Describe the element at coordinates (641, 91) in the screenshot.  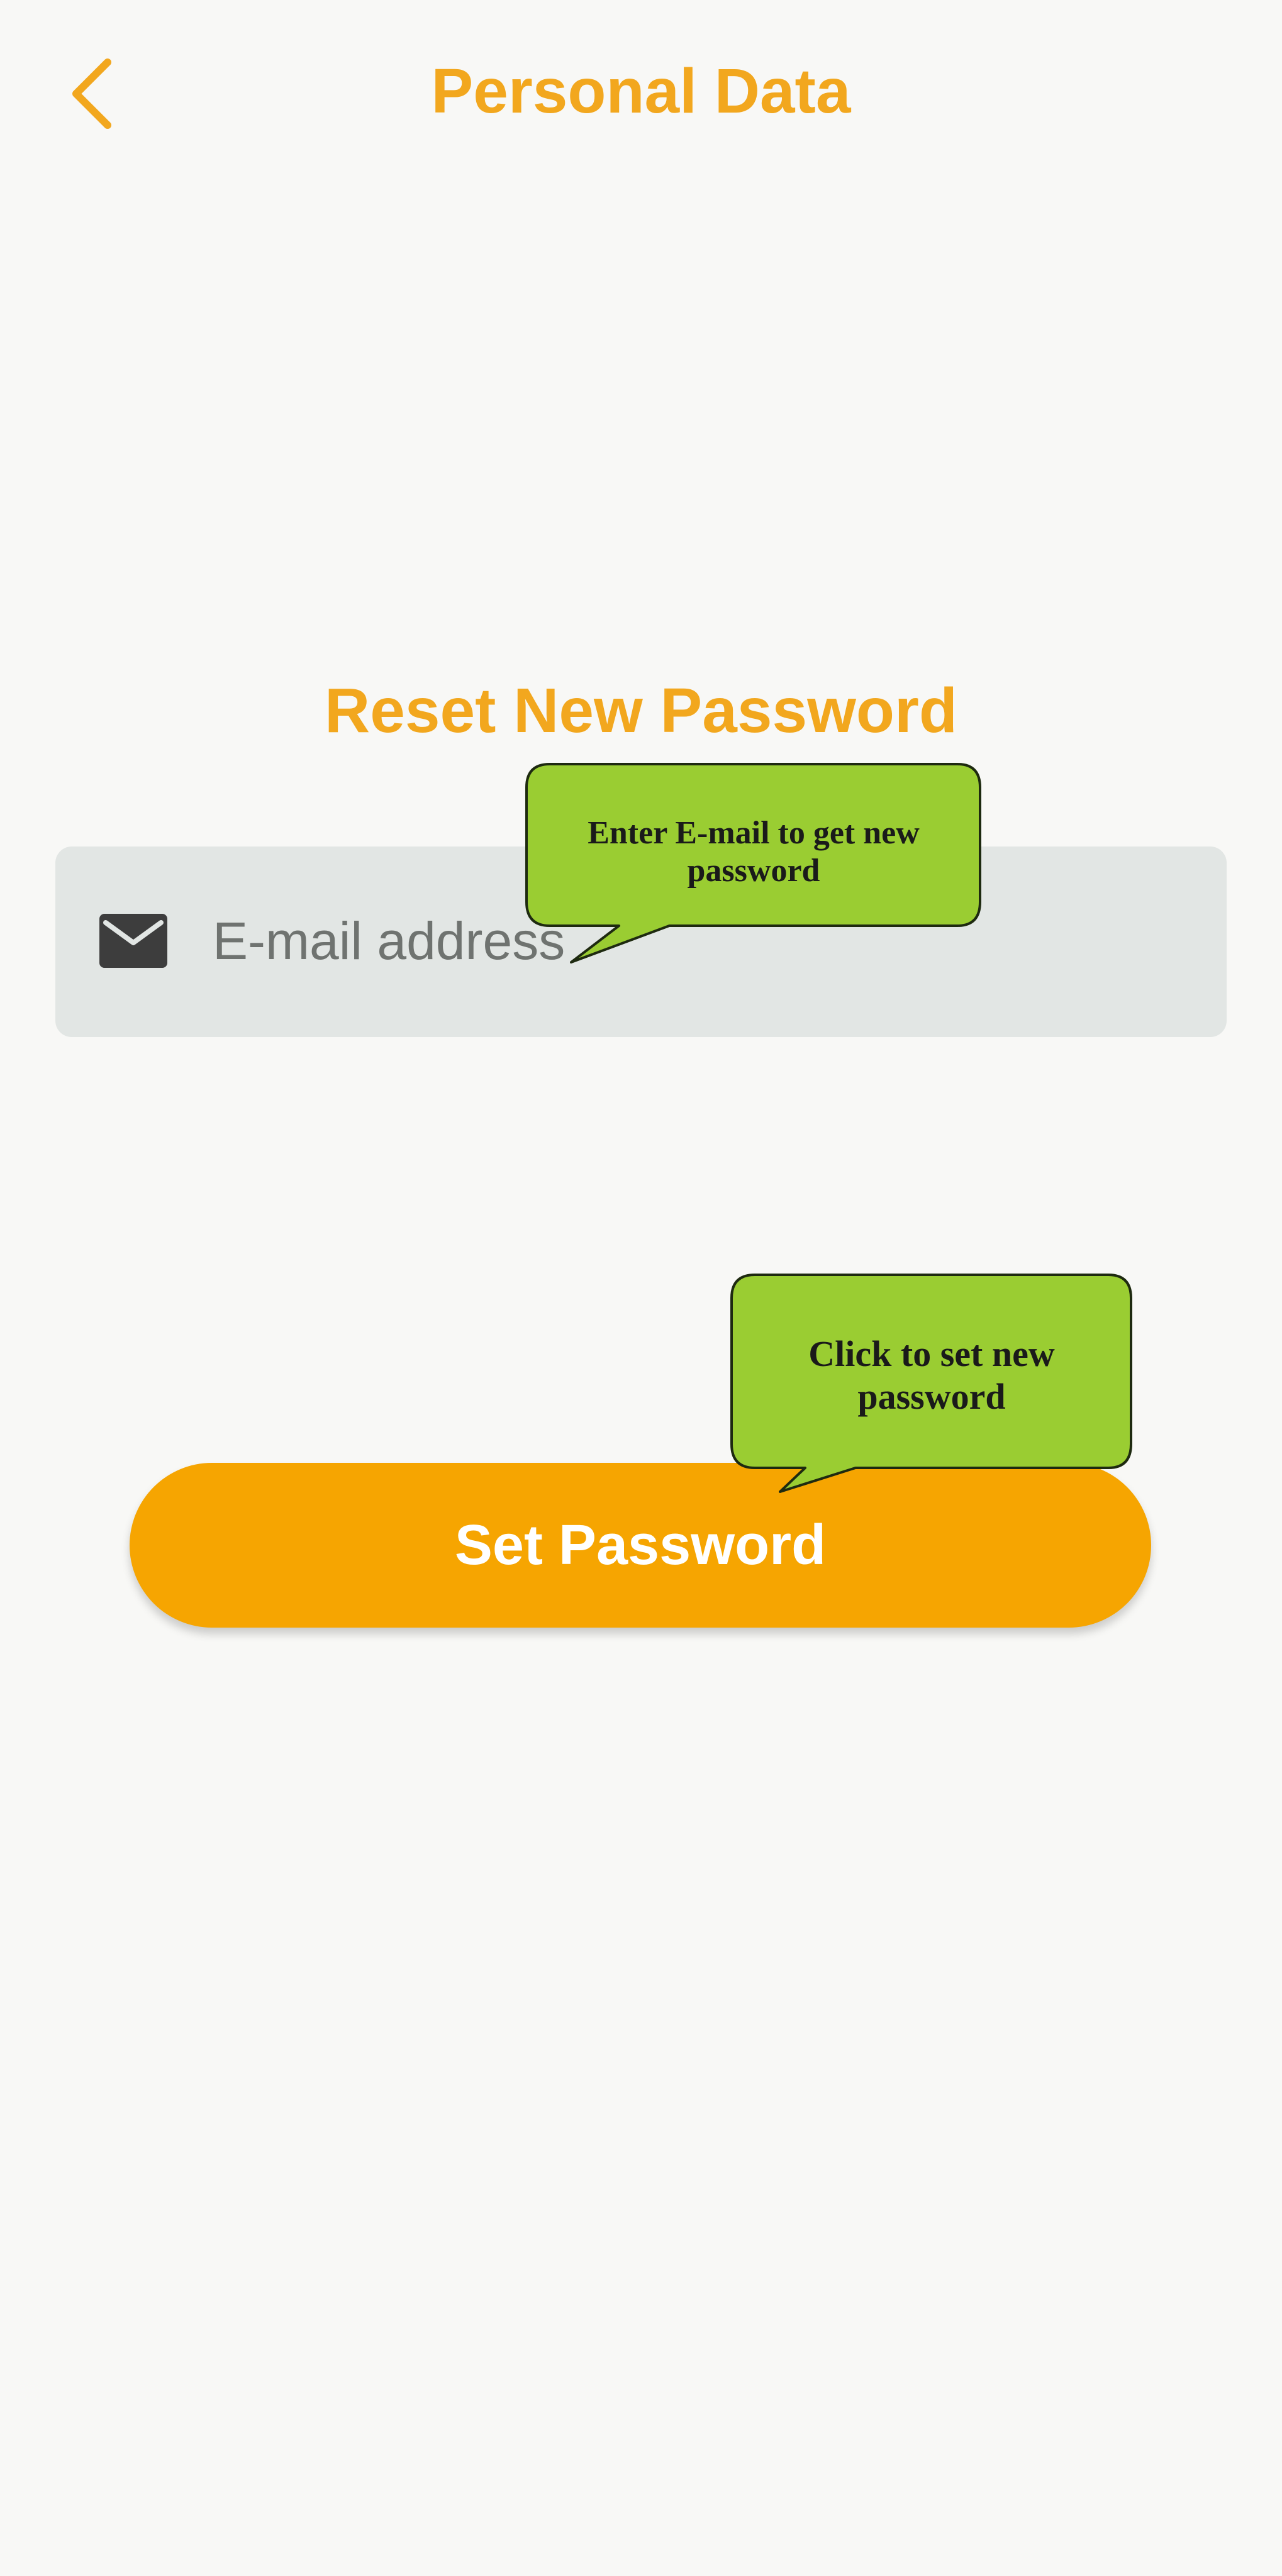
I see `page-title: Personal Data` at that location.